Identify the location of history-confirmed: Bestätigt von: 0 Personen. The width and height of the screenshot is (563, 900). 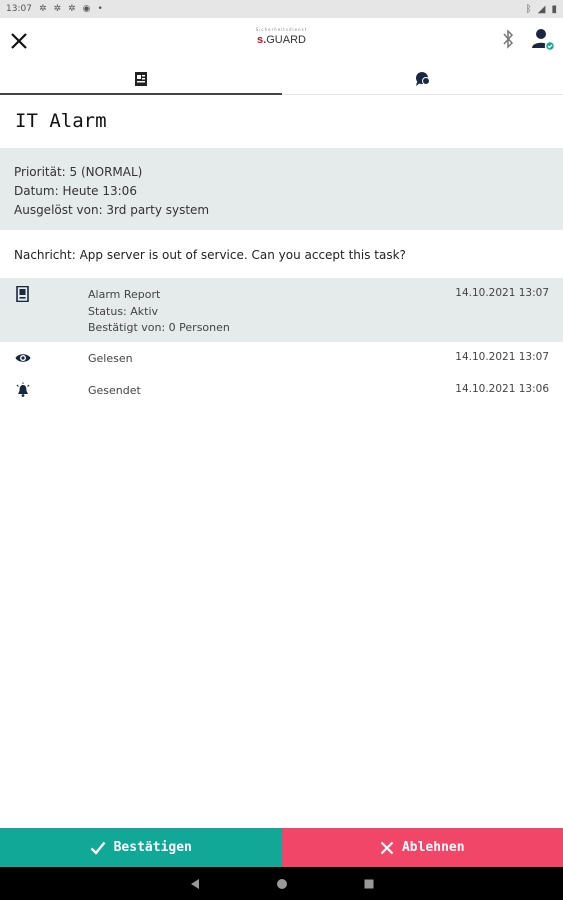
(159, 327).